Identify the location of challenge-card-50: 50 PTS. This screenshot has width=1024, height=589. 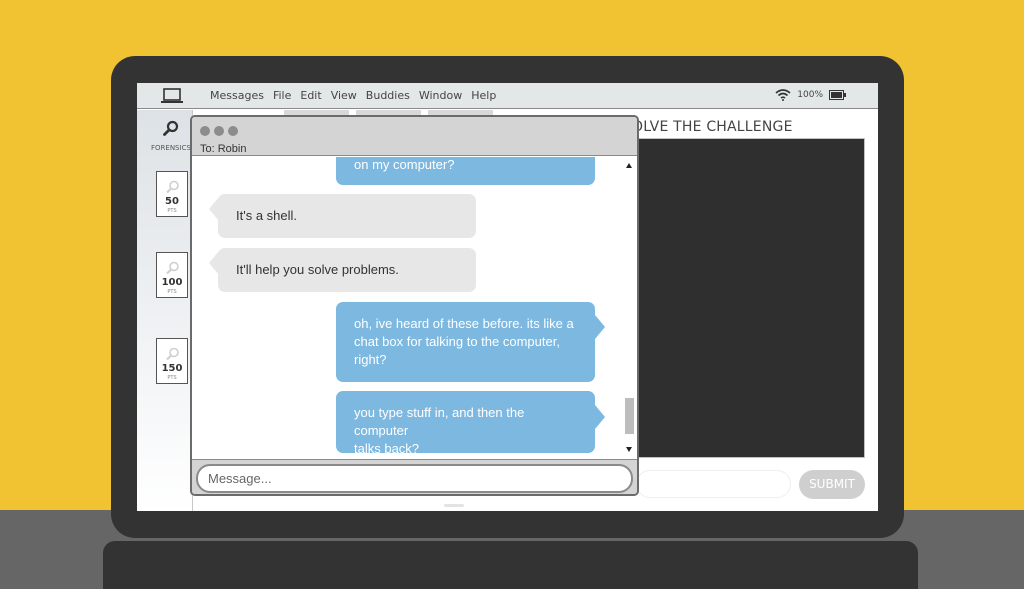
(172, 194).